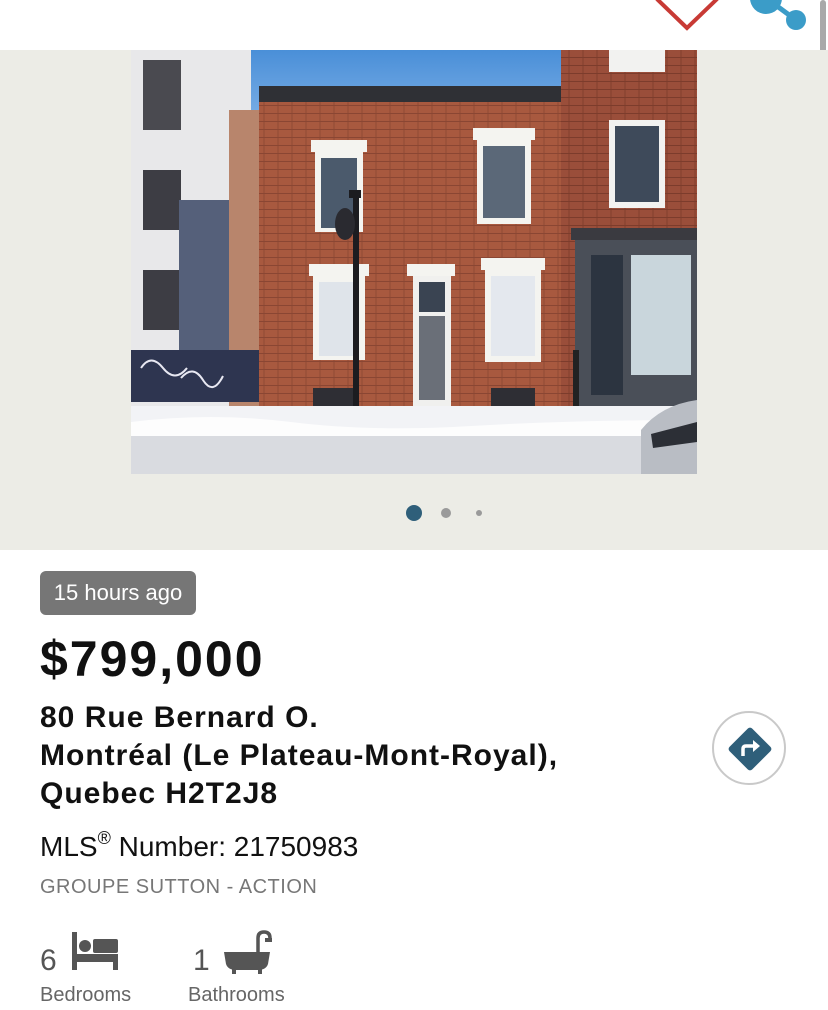  I want to click on mls-number: MLS® Number: 21750983, so click(199, 845).